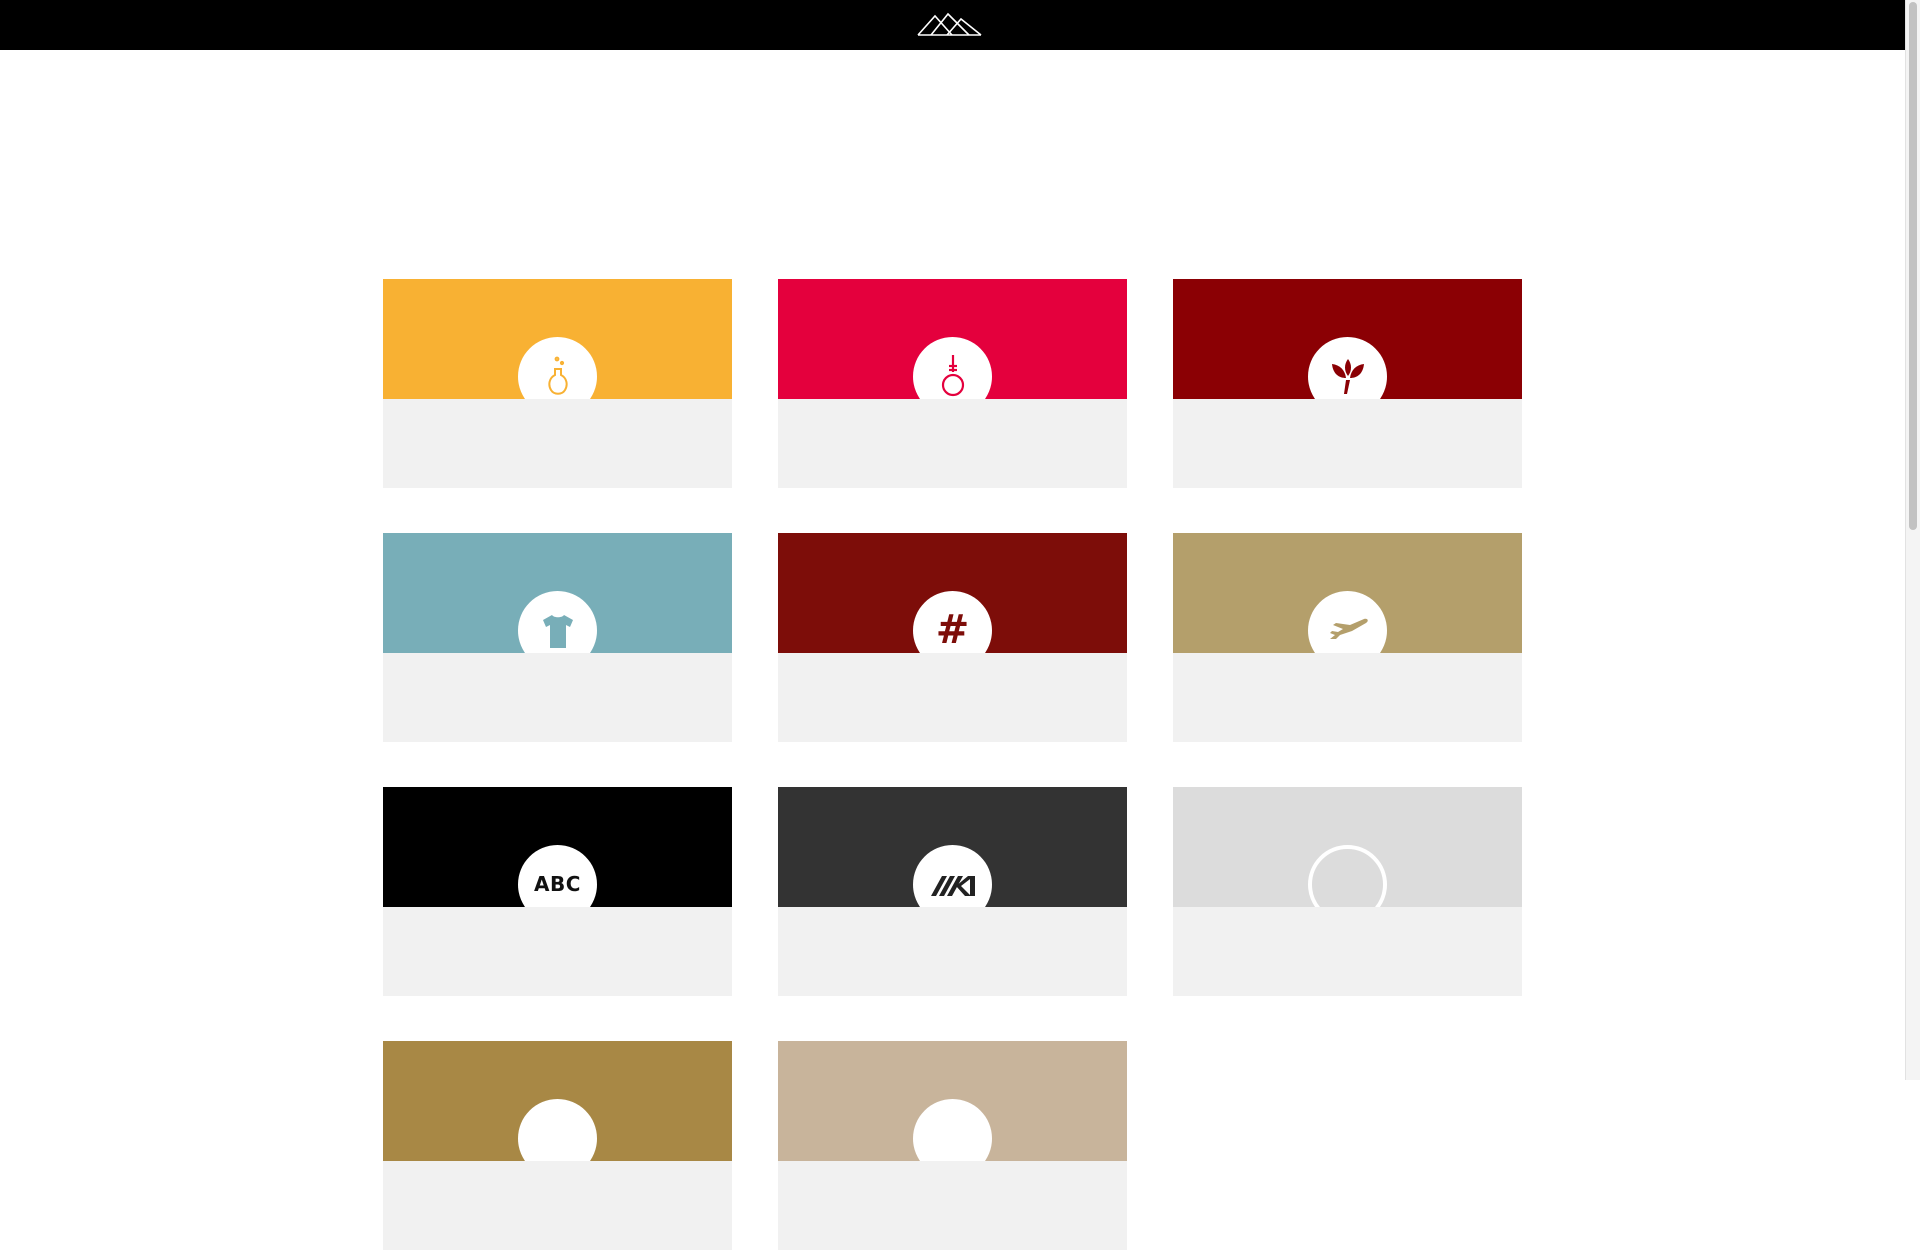  Describe the element at coordinates (1912, 540) in the screenshot. I see `vertical-scrollbar` at that location.